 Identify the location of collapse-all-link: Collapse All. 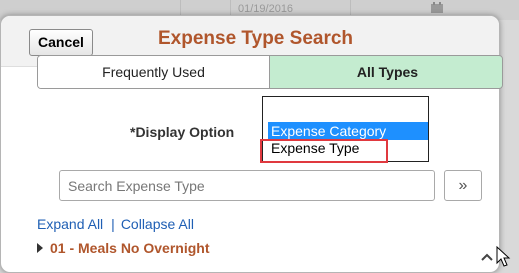
(157, 224).